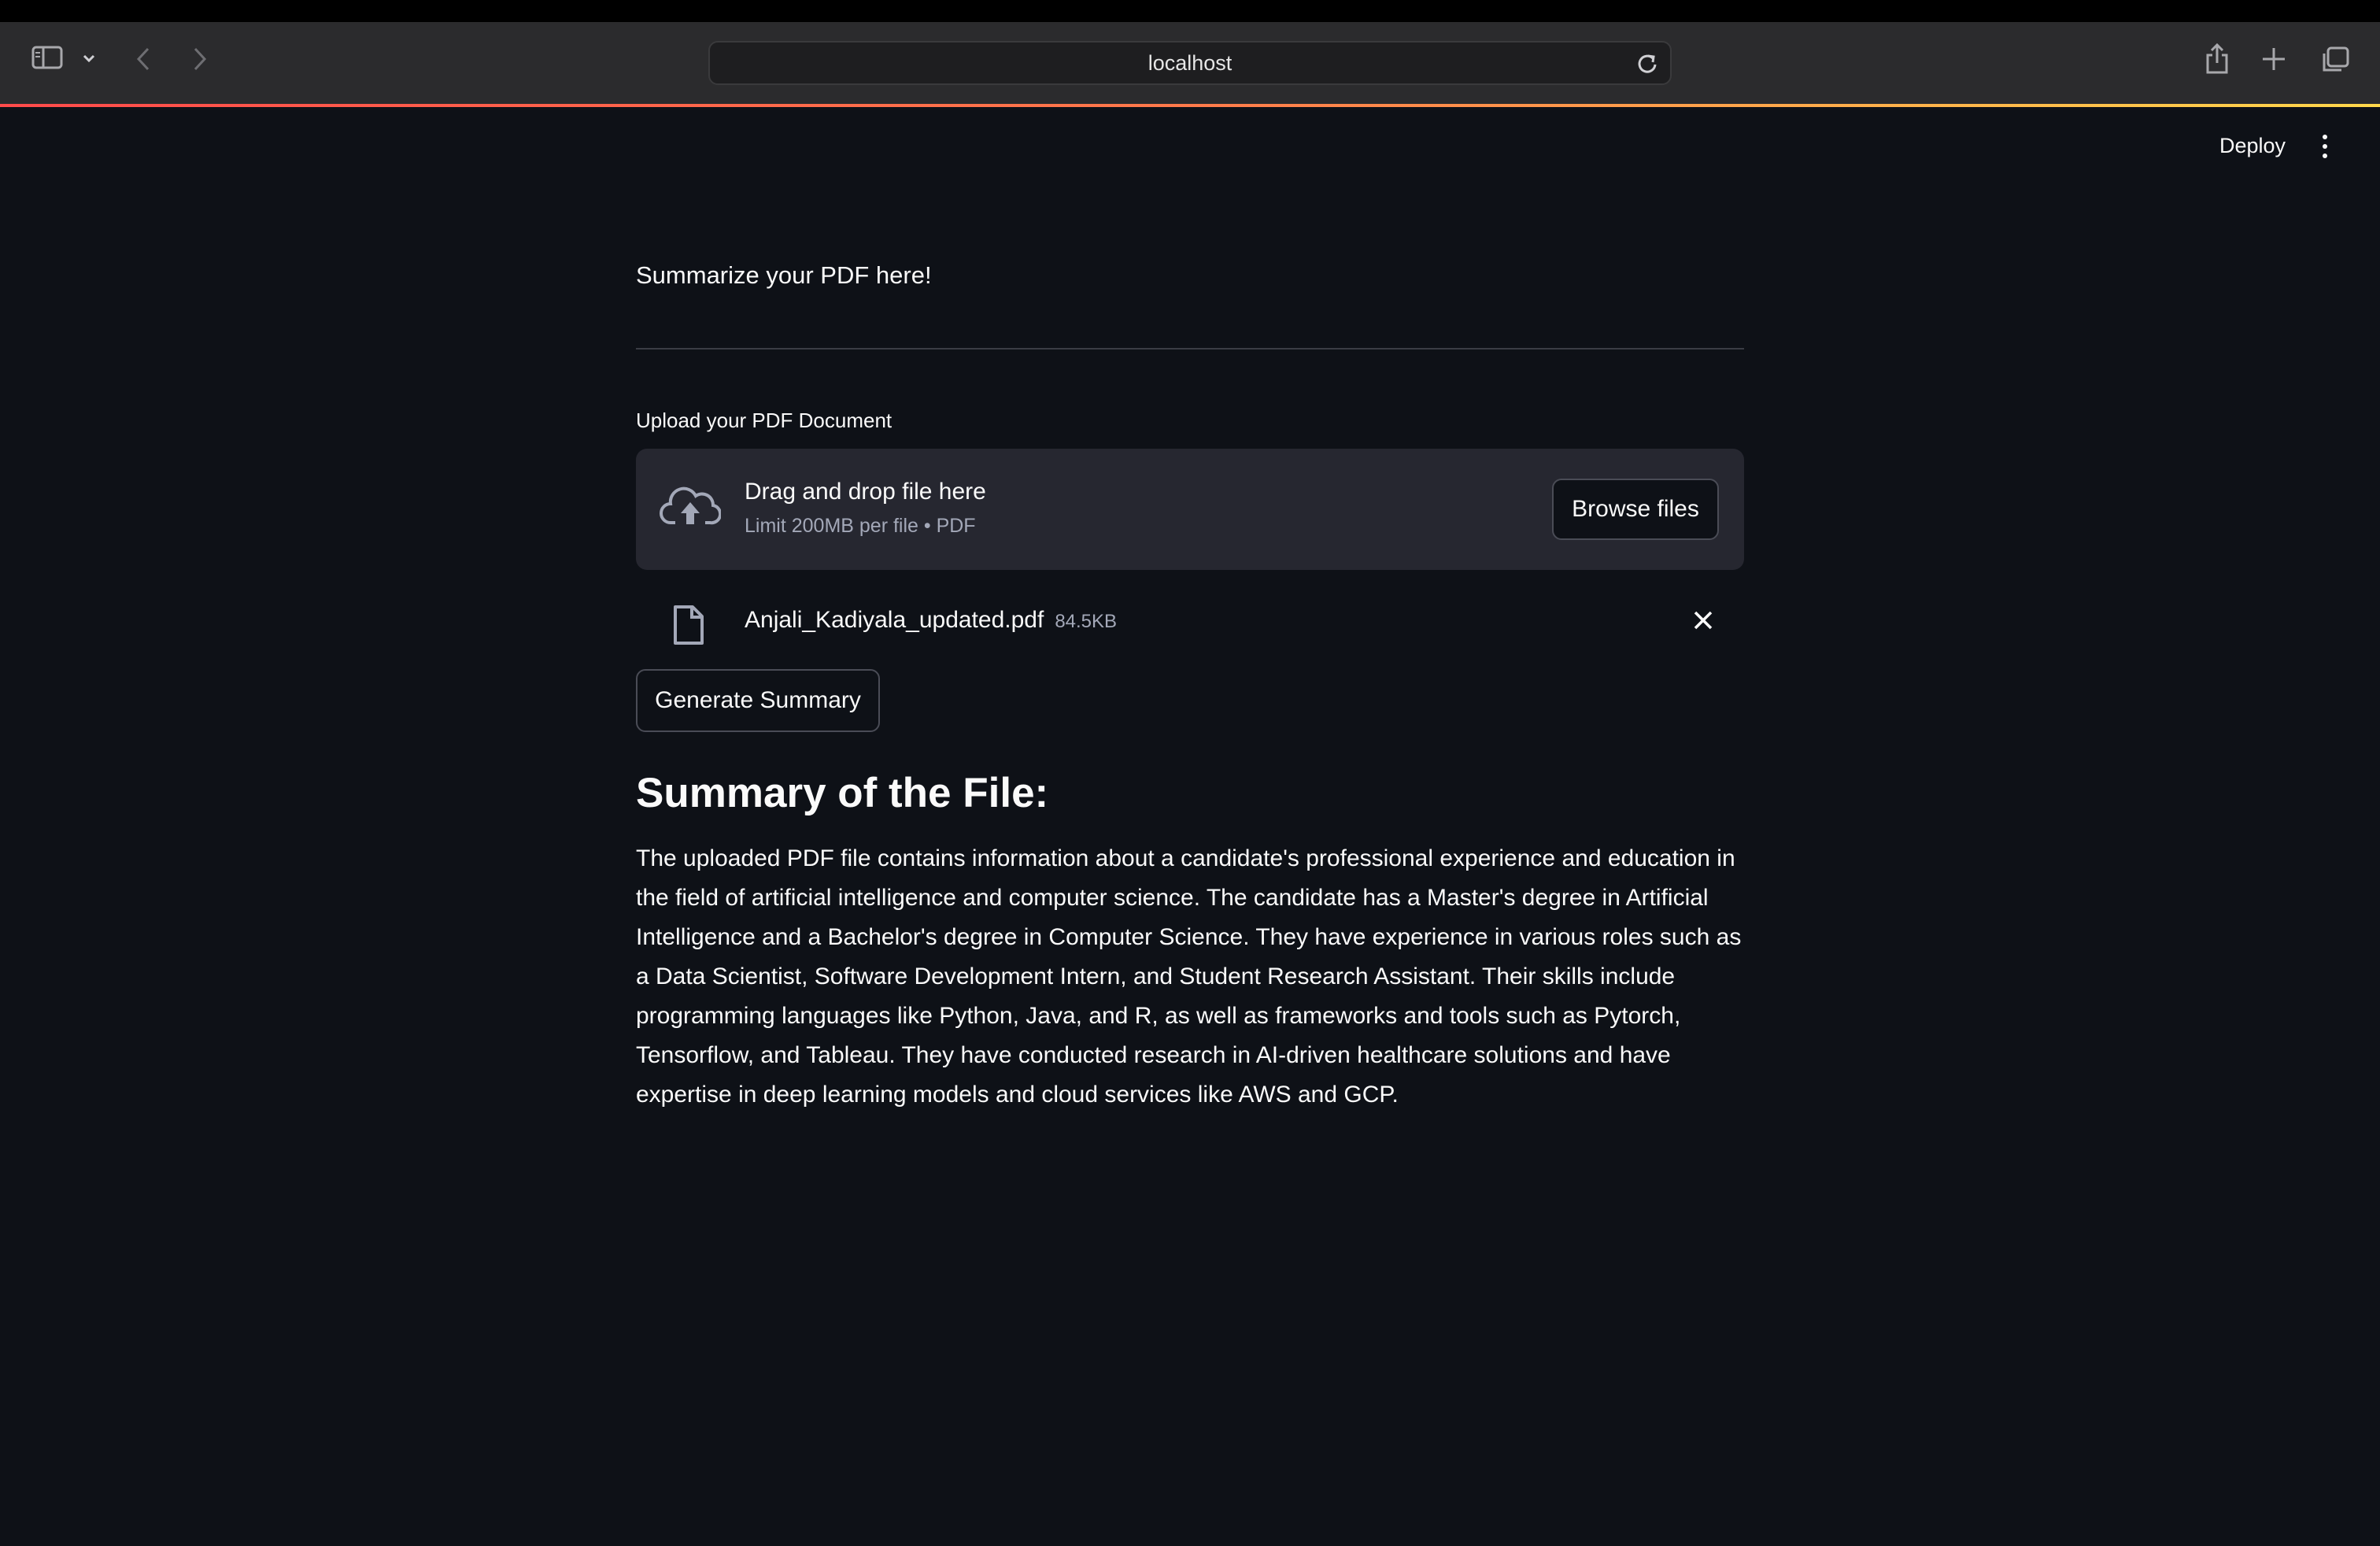 This screenshot has height=1546, width=2380. Describe the element at coordinates (2325, 146) in the screenshot. I see `more-vertical-icon` at that location.